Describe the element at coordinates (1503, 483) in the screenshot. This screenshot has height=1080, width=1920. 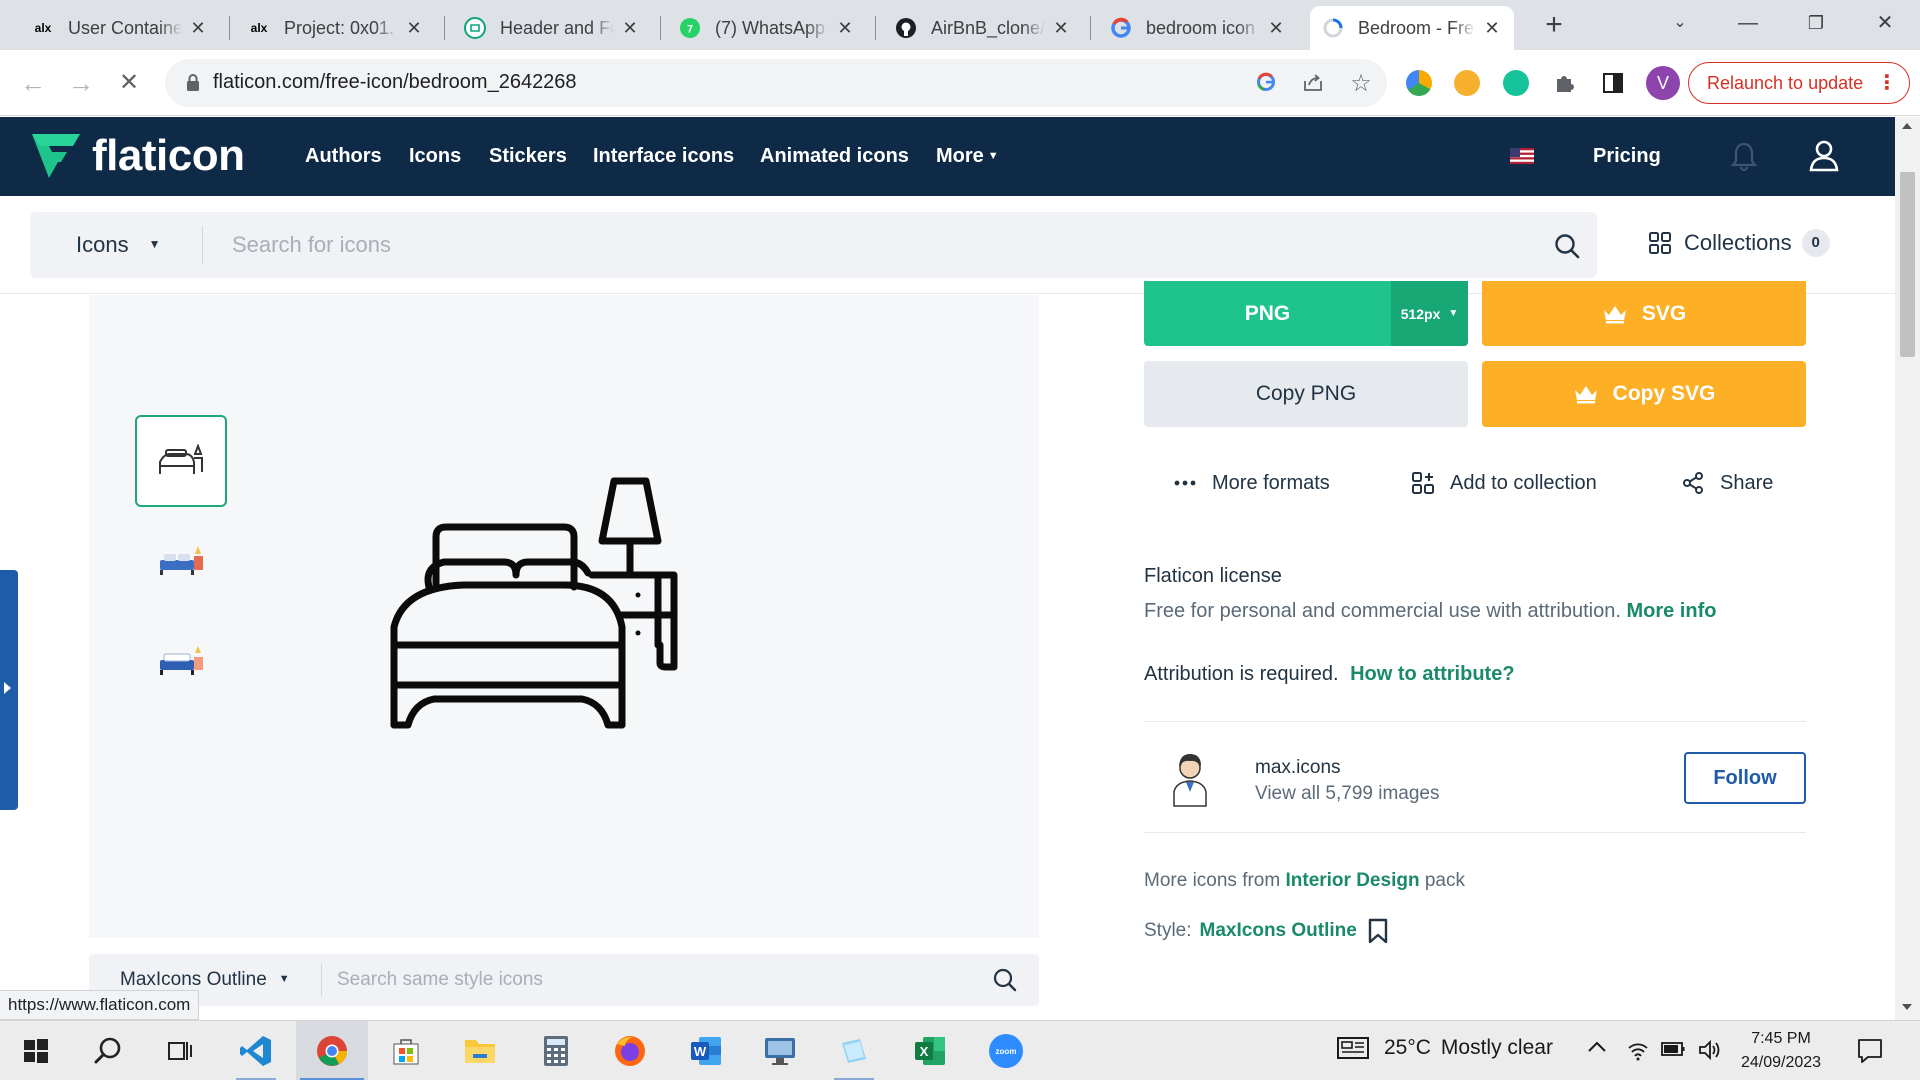
I see `add-to-collection-button: Add to collection` at that location.